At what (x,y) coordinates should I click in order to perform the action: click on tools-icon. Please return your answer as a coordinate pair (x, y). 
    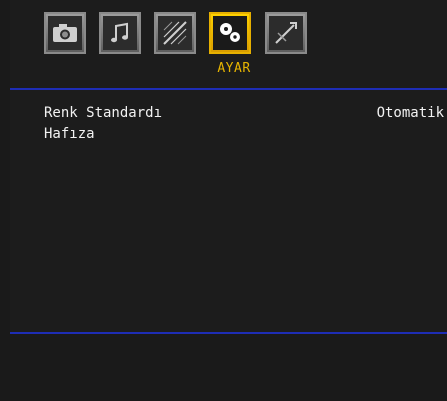
    Looking at the image, I should click on (286, 33).